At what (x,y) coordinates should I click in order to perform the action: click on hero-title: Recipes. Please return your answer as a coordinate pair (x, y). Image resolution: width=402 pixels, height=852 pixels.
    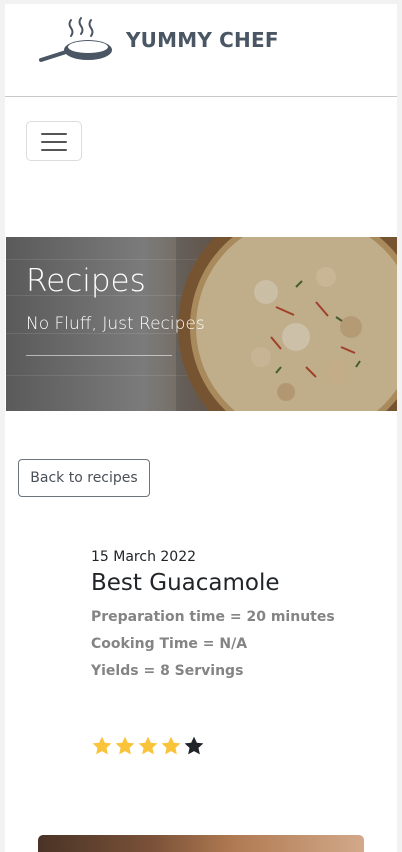
    Looking at the image, I should click on (86, 281).